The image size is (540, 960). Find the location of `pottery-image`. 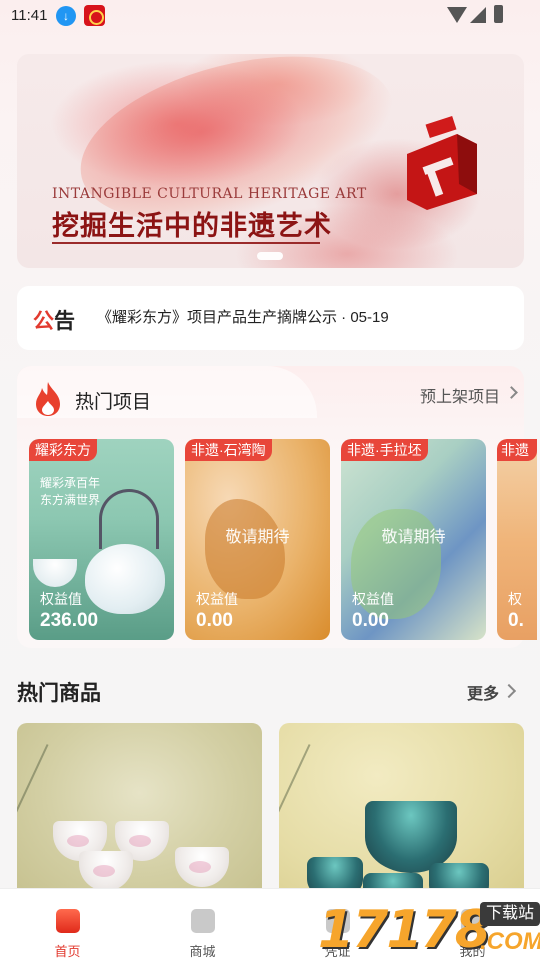

pottery-image is located at coordinates (245, 549).